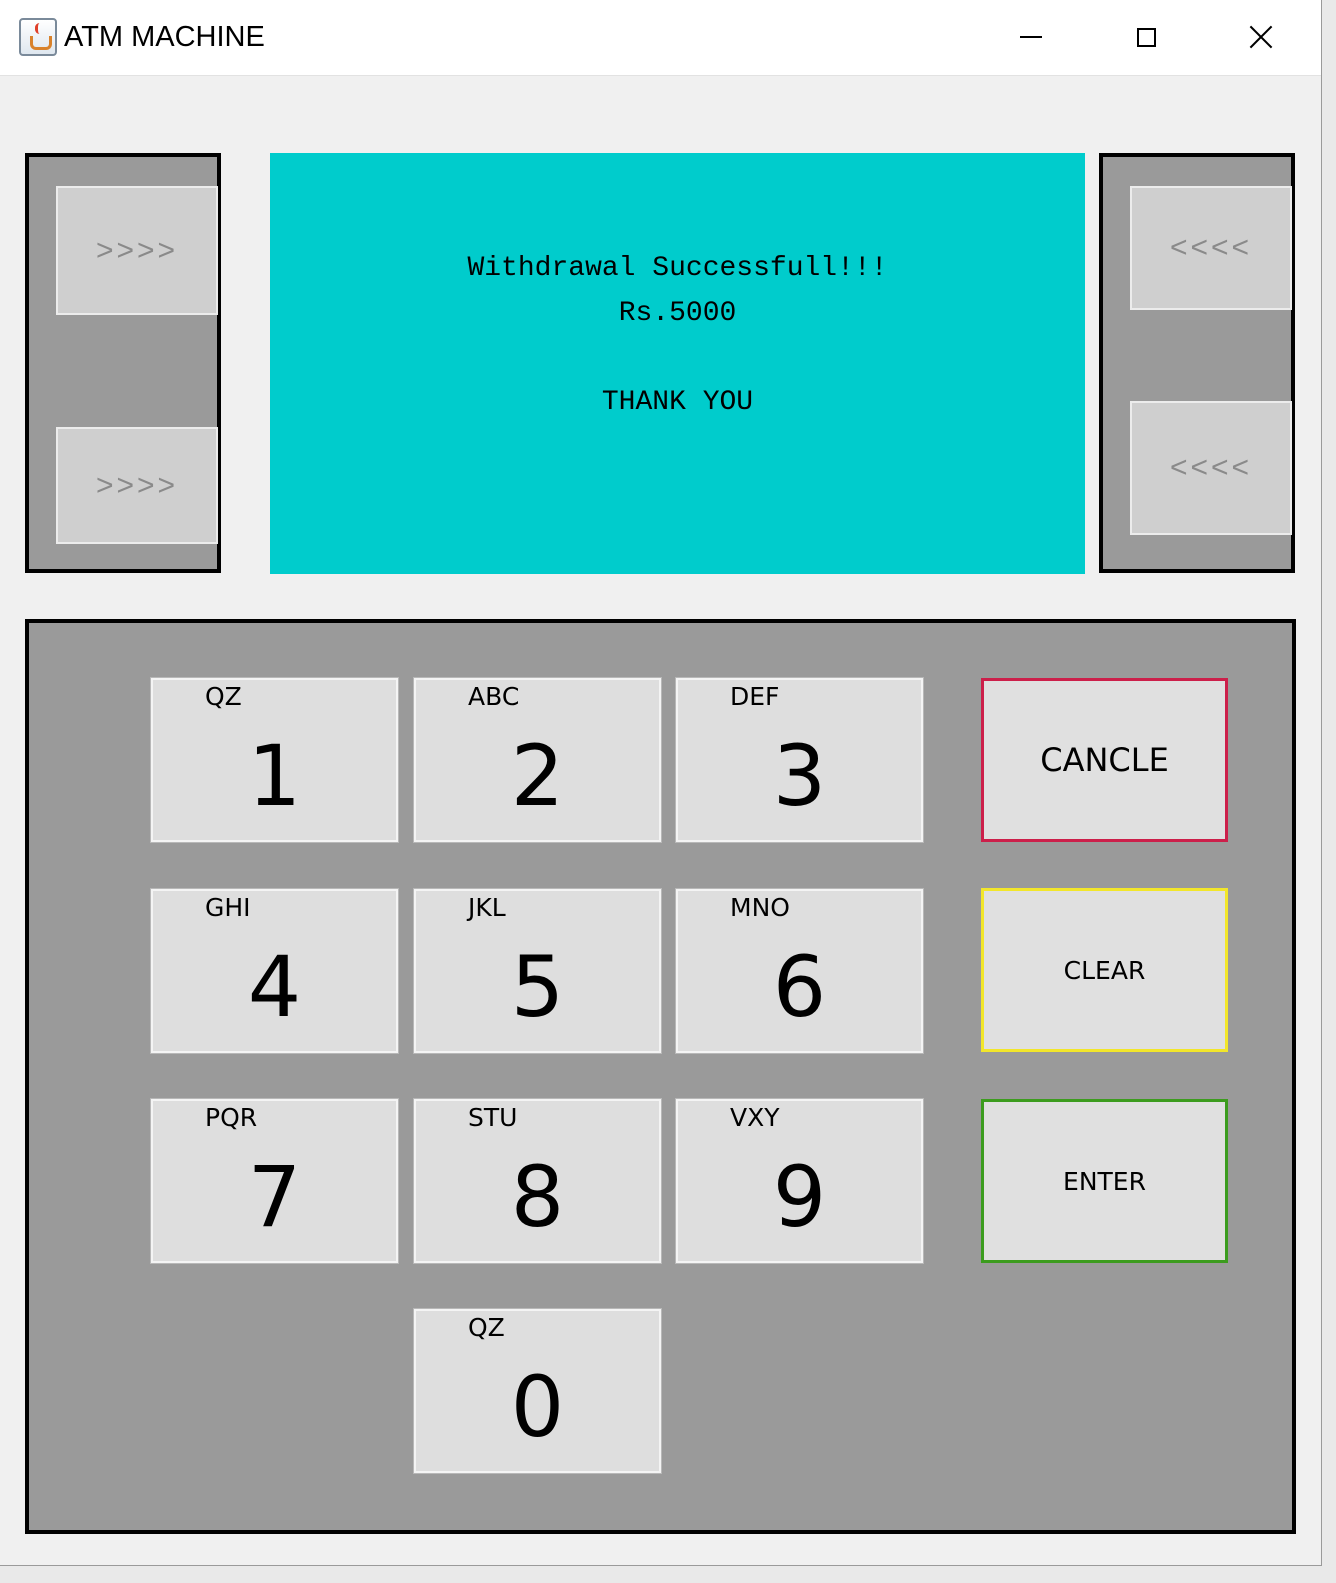 This screenshot has height=1583, width=1336. I want to click on left-bottom-side-button: >>>>, so click(137, 485).